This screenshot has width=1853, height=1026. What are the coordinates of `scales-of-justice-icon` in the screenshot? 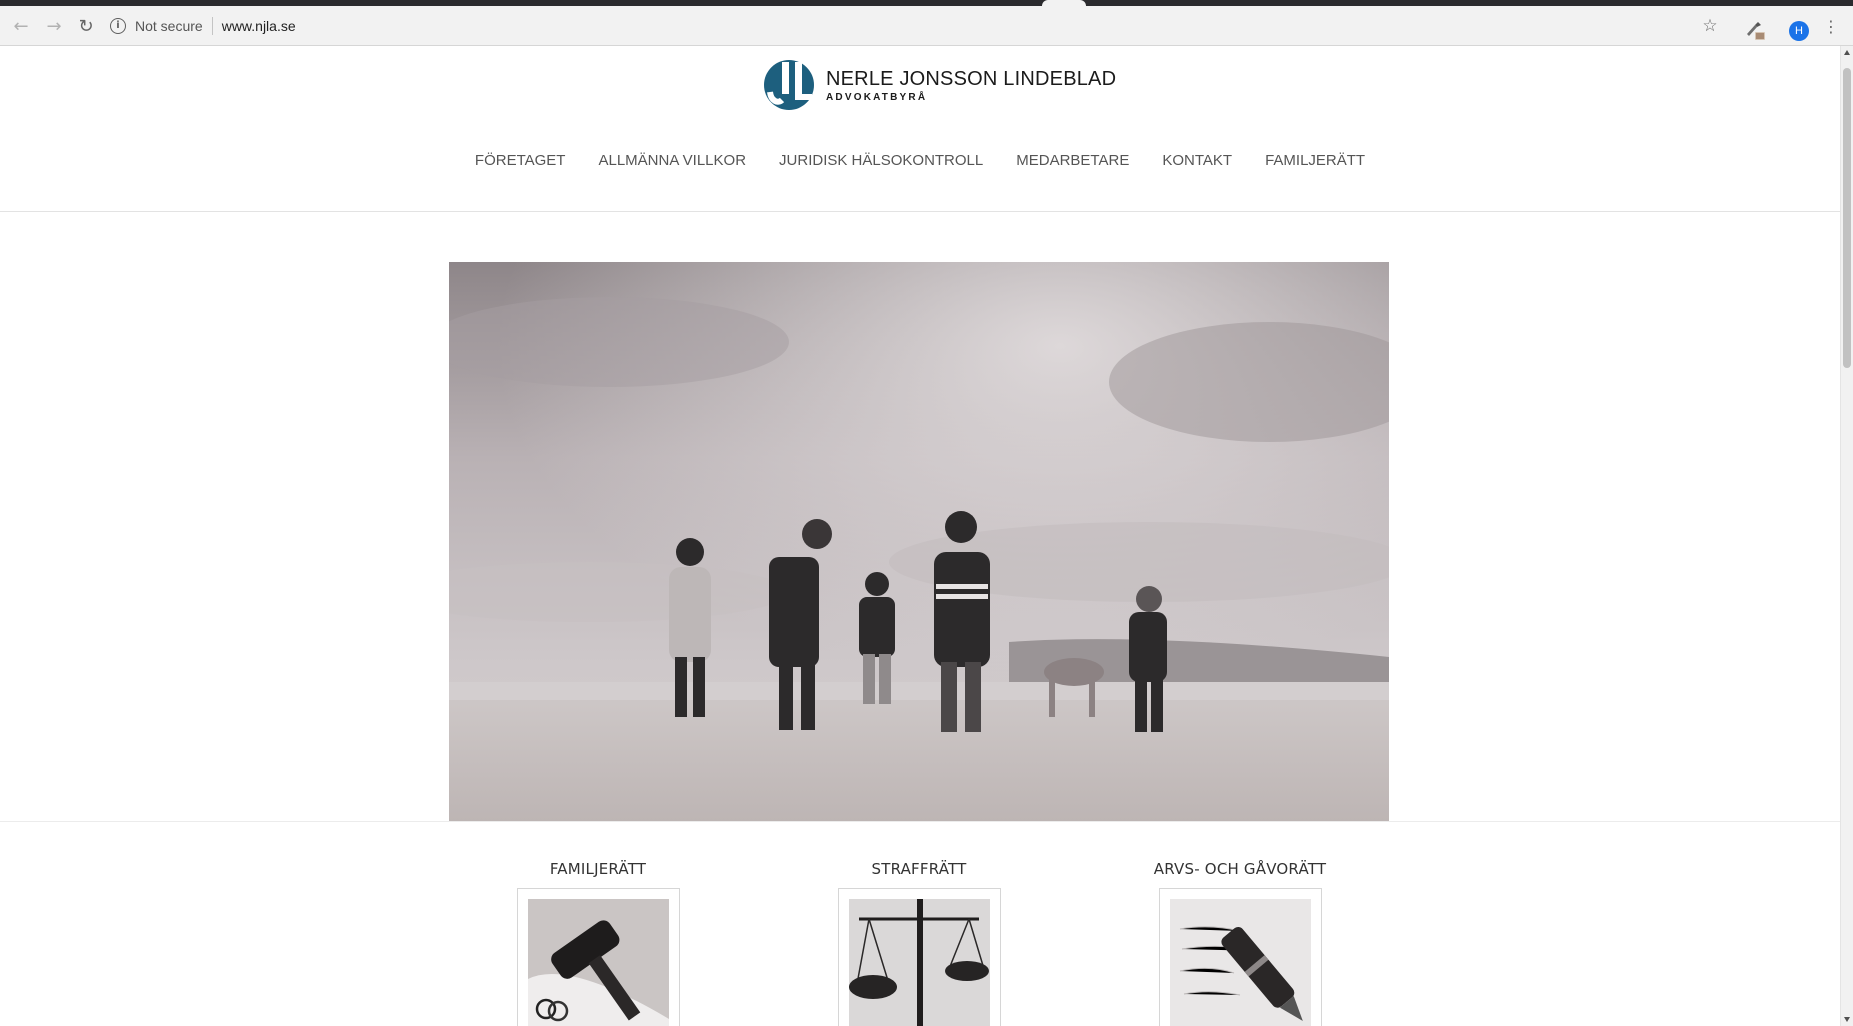 It's located at (919, 962).